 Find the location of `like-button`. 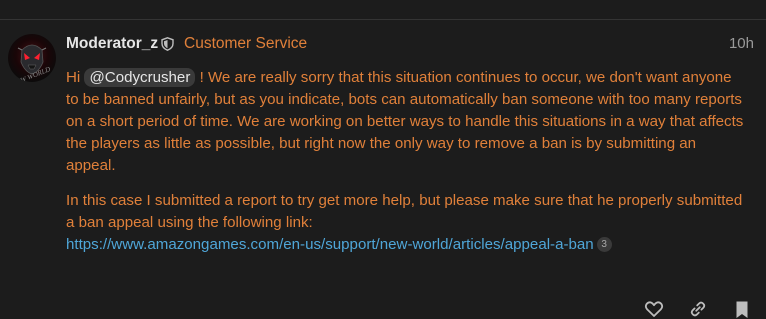

like-button is located at coordinates (654, 309).